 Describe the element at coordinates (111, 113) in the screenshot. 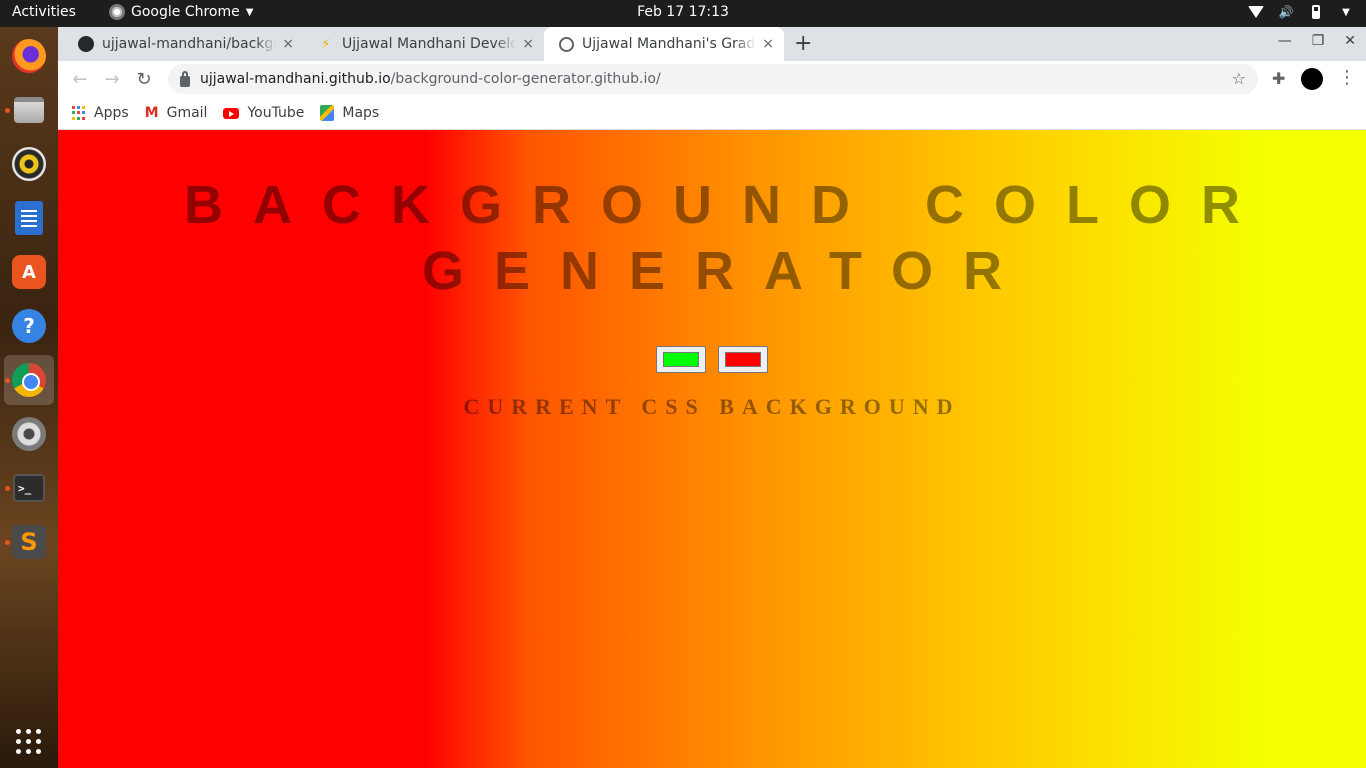

I see `bookmark-label: Apps` at that location.